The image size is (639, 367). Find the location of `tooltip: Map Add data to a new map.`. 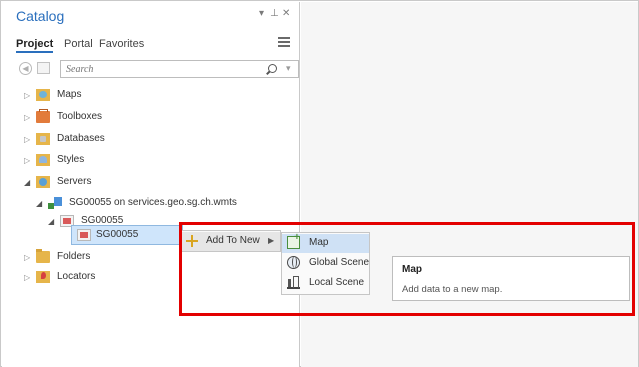

tooltip: Map Add data to a new map. is located at coordinates (511, 278).